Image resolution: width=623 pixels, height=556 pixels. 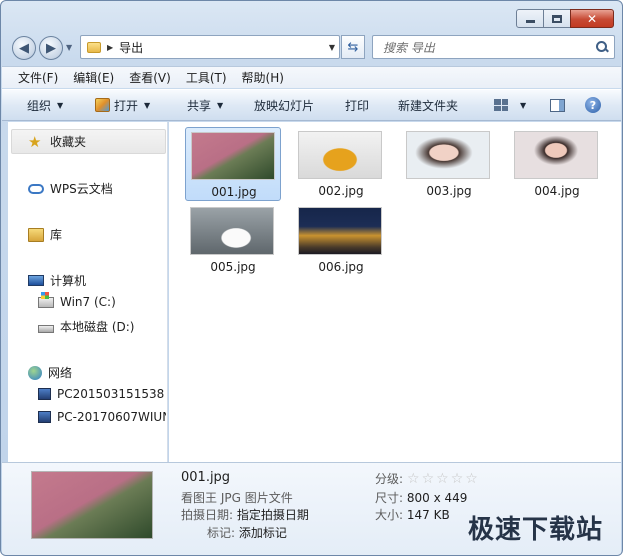 I want to click on nav-label: 收藏夹, so click(x=68, y=142).